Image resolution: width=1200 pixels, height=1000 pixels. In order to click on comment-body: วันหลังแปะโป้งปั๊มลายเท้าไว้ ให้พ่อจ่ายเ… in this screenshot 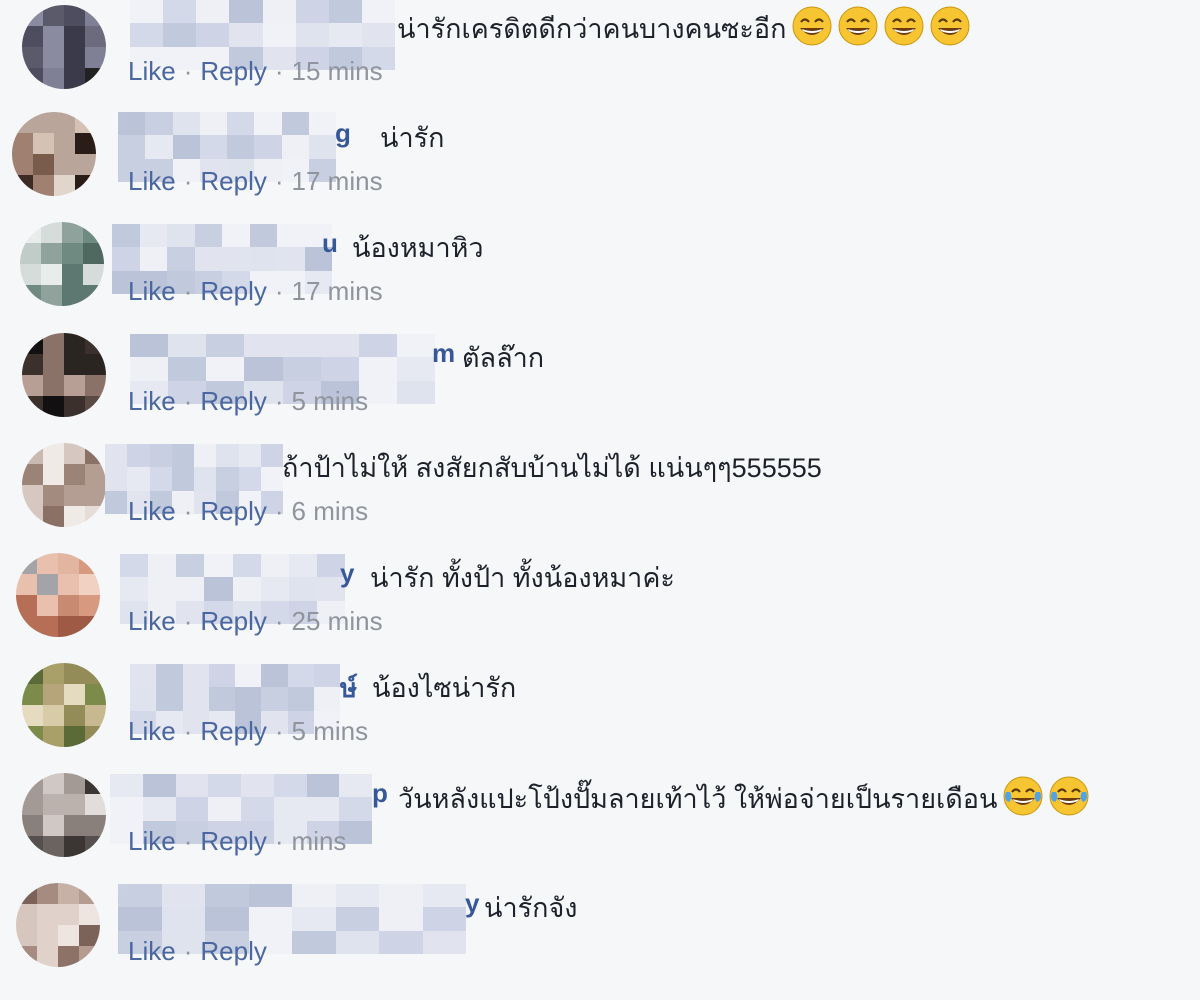, I will do `click(698, 799)`.